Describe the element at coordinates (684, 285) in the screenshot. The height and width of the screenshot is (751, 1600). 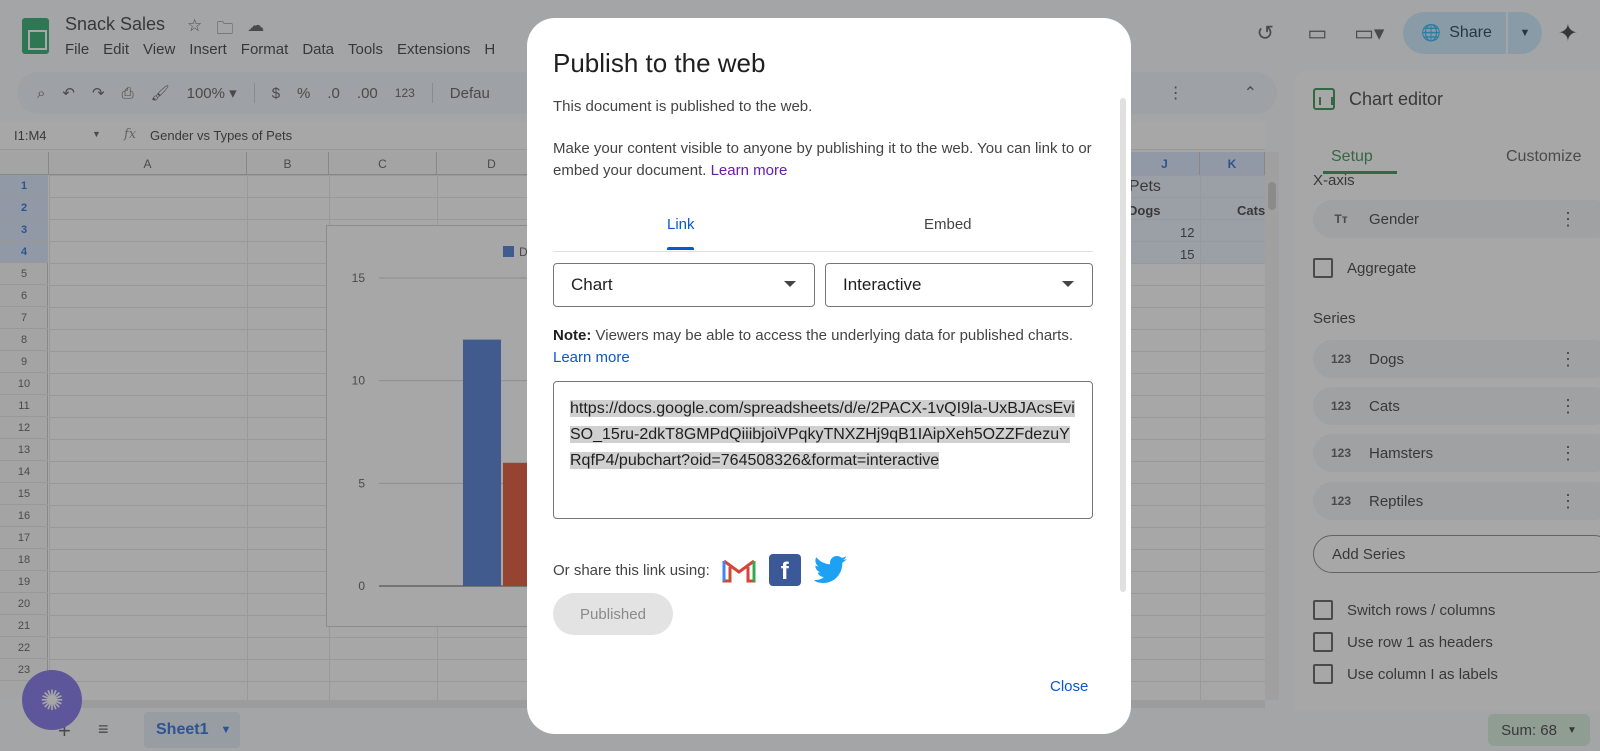
I see `content-select: Chart` at that location.